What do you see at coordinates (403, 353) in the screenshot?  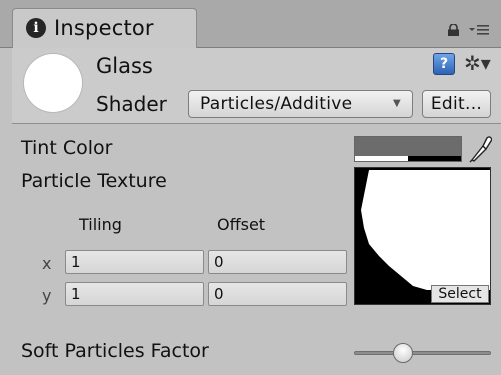 I see `soft-particles-slider-thumb` at bounding box center [403, 353].